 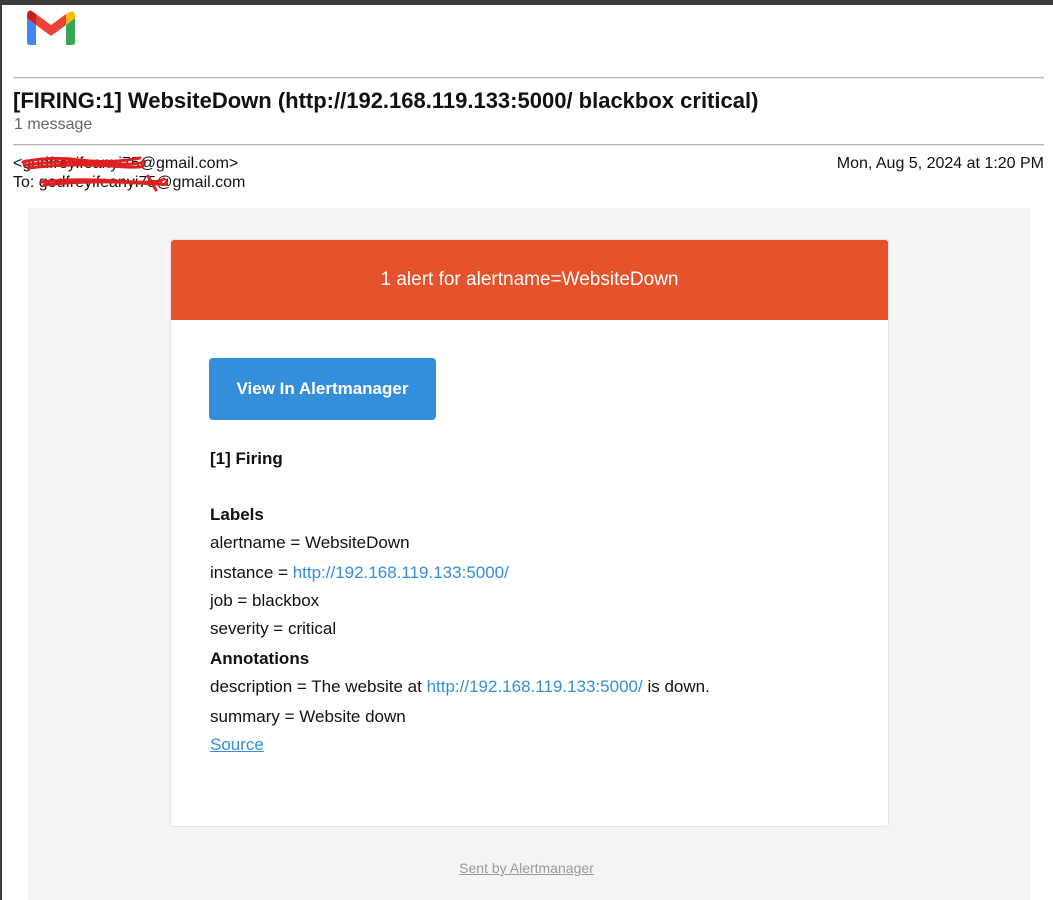 What do you see at coordinates (237, 514) in the screenshot?
I see `labels-title: Labels` at bounding box center [237, 514].